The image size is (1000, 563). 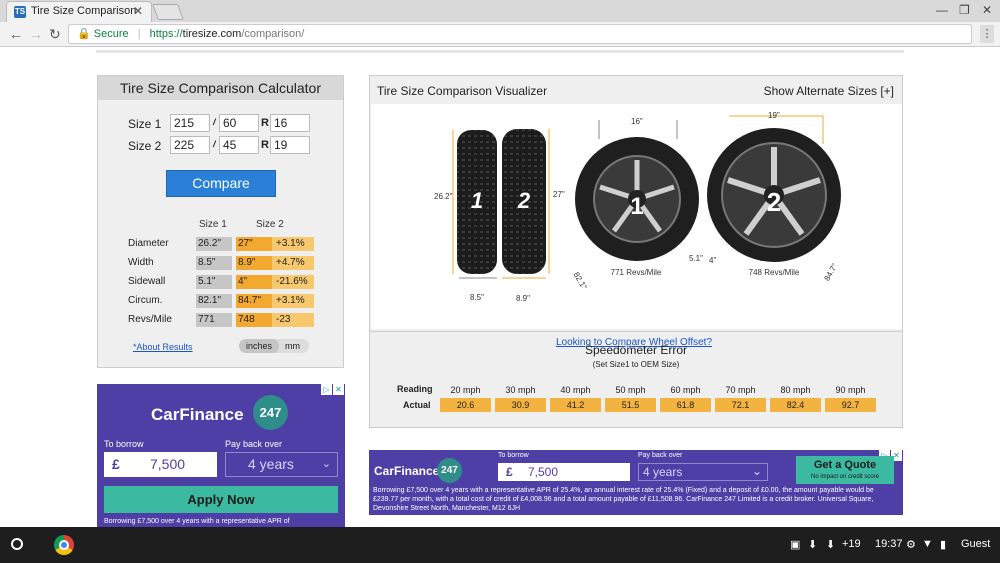 I want to click on browser-tab: TS Tire Size Comparison ✕, so click(x=79, y=11).